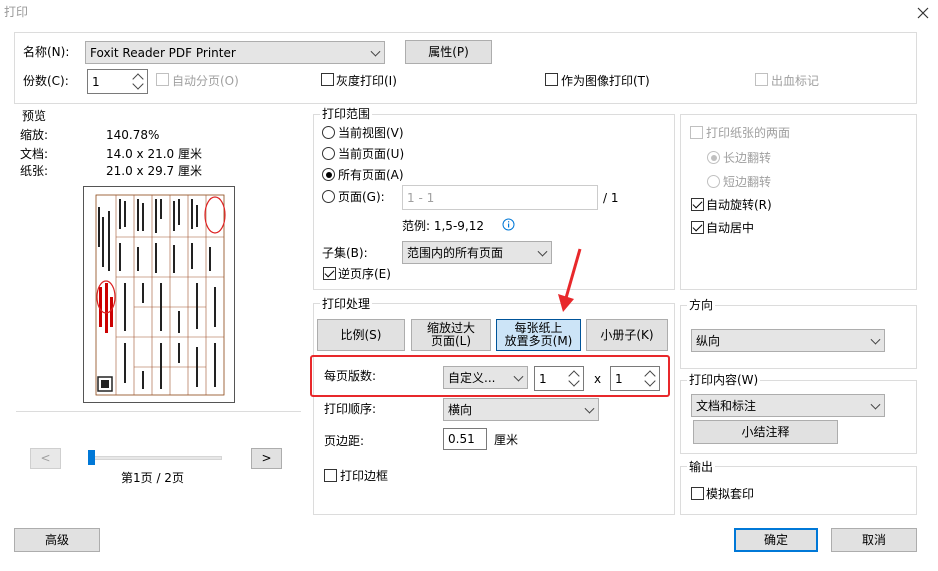  What do you see at coordinates (730, 494) in the screenshot?
I see `simulate-overprint-label: 模拟套印` at bounding box center [730, 494].